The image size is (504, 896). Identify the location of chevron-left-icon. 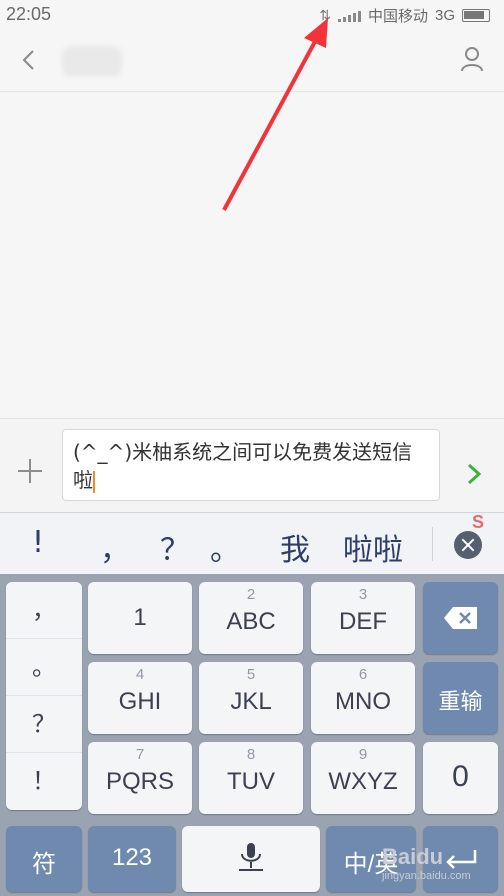
(29, 60).